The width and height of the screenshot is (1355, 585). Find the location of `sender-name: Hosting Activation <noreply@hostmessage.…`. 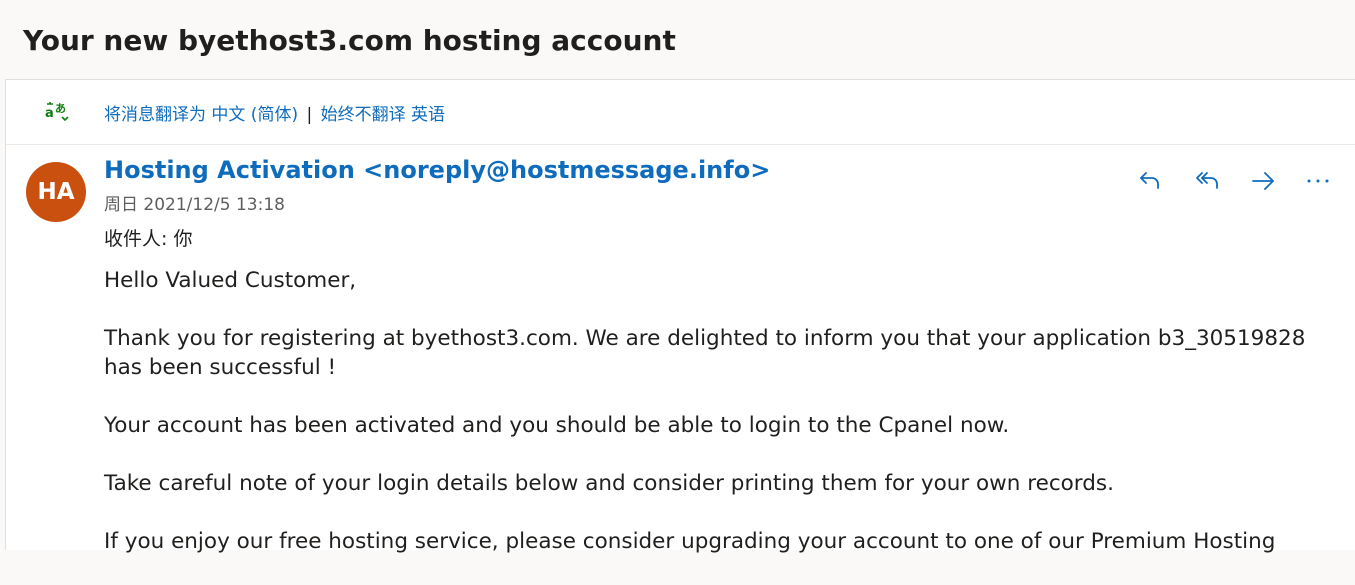

sender-name: Hosting Activation <noreply@hostmessage.… is located at coordinates (437, 170).